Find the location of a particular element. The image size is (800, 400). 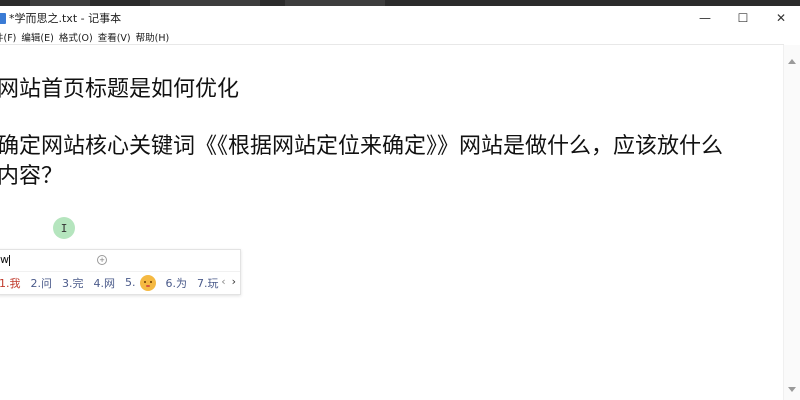

menu-help: 帮助(H) is located at coordinates (155, 37).